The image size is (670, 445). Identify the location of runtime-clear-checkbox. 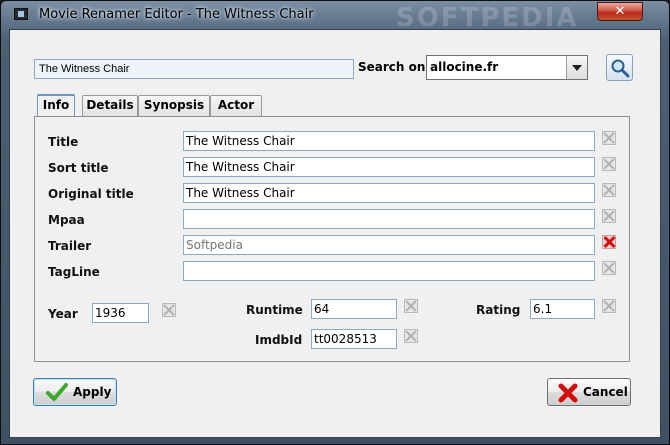
(411, 306).